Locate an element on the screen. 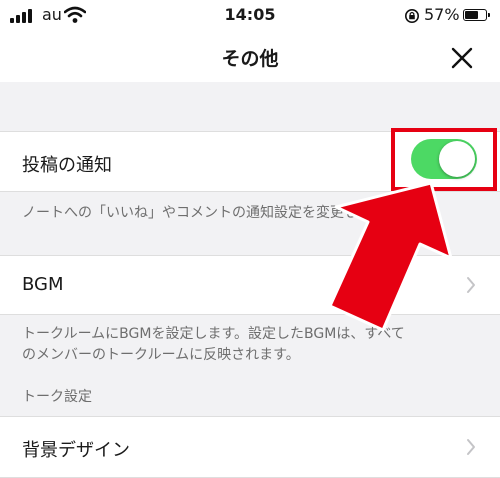  red-arrow-icon is located at coordinates (390, 256).